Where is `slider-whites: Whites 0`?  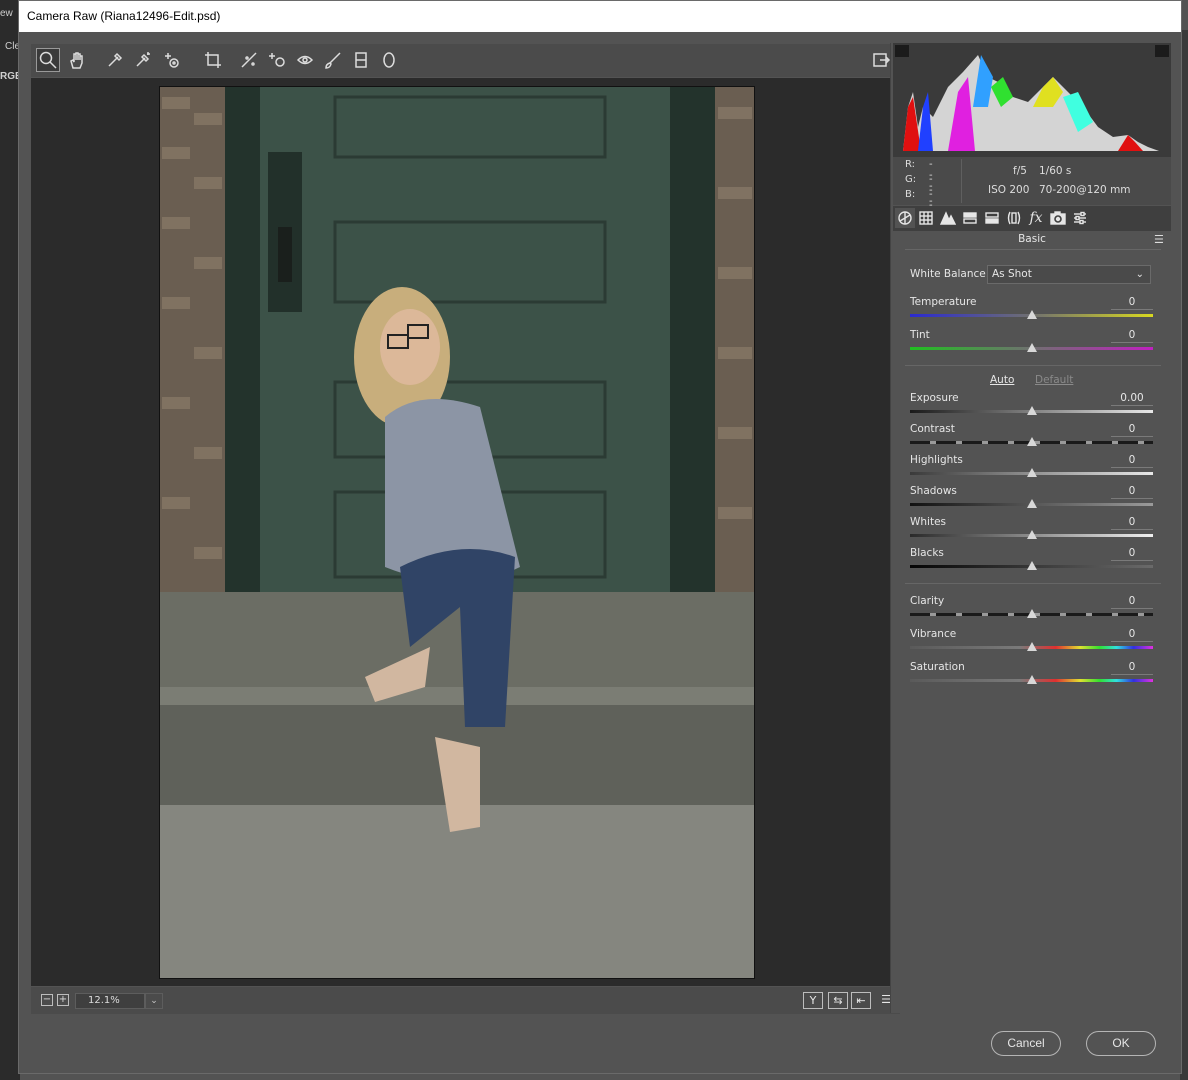
slider-whites: Whites 0 is located at coordinates (1031, 531).